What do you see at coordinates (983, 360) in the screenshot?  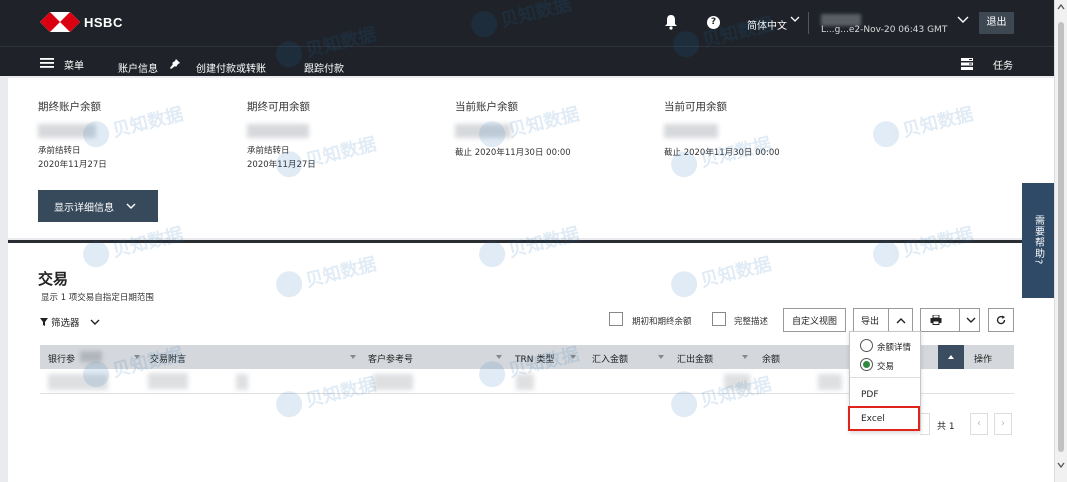 I see `column-header-actions: 操作` at bounding box center [983, 360].